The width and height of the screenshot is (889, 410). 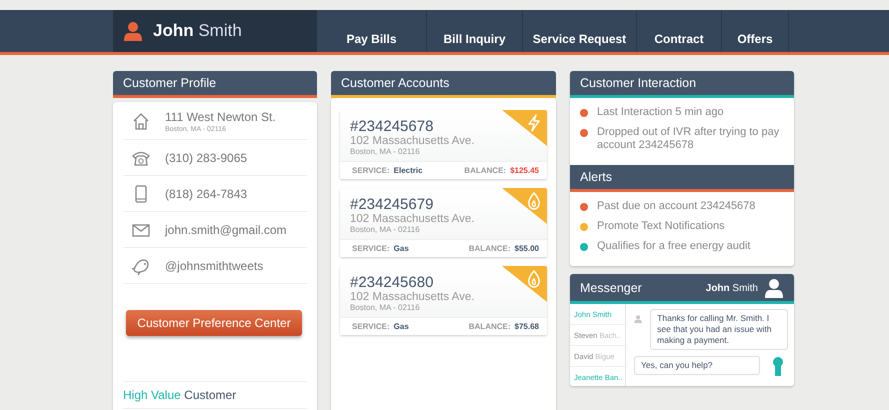 What do you see at coordinates (372, 31) in the screenshot?
I see `nav-tab: Pay Bills` at bounding box center [372, 31].